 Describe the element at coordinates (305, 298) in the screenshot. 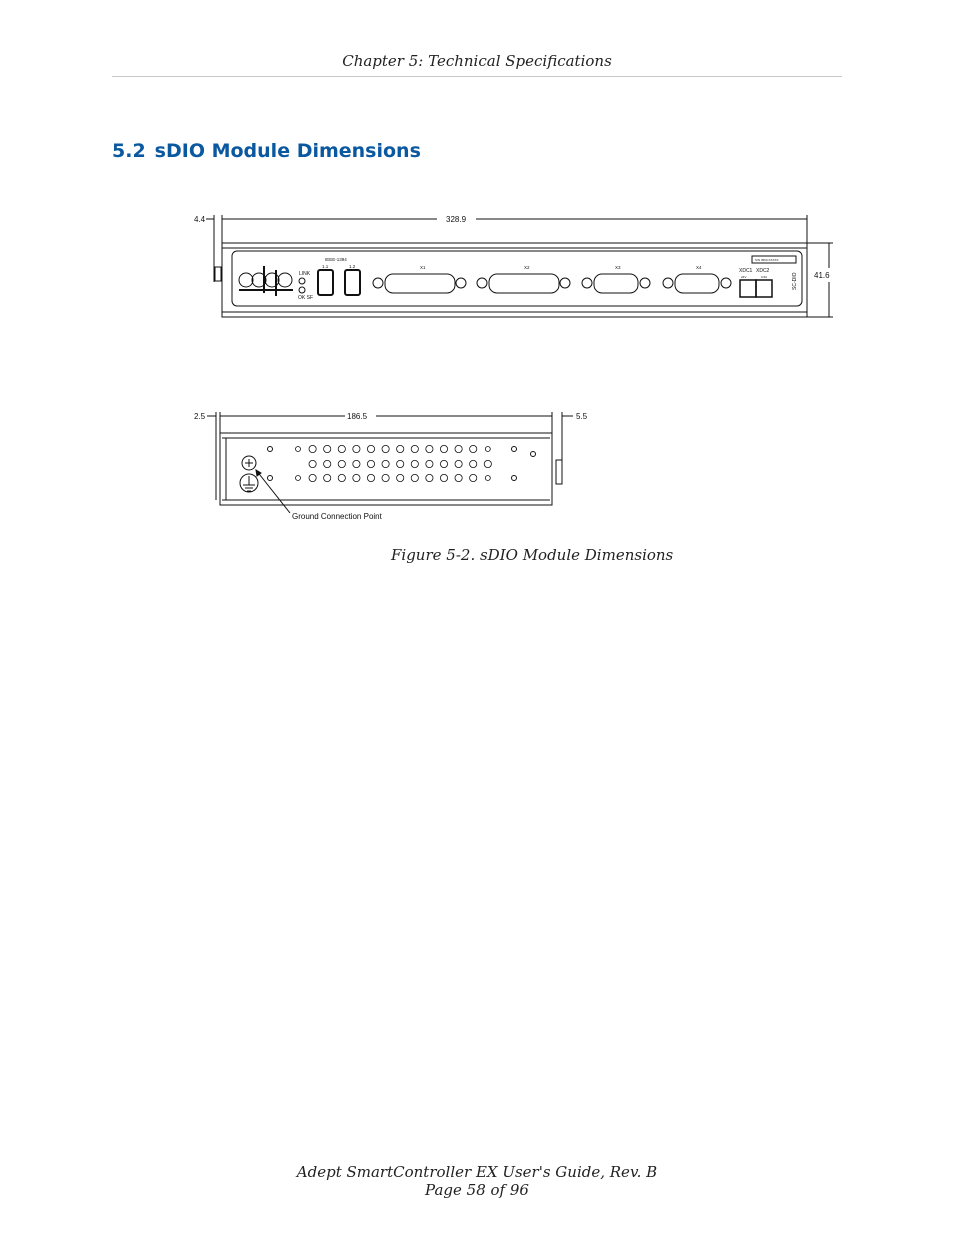

I see `ok-sf-label: OK SF` at that location.